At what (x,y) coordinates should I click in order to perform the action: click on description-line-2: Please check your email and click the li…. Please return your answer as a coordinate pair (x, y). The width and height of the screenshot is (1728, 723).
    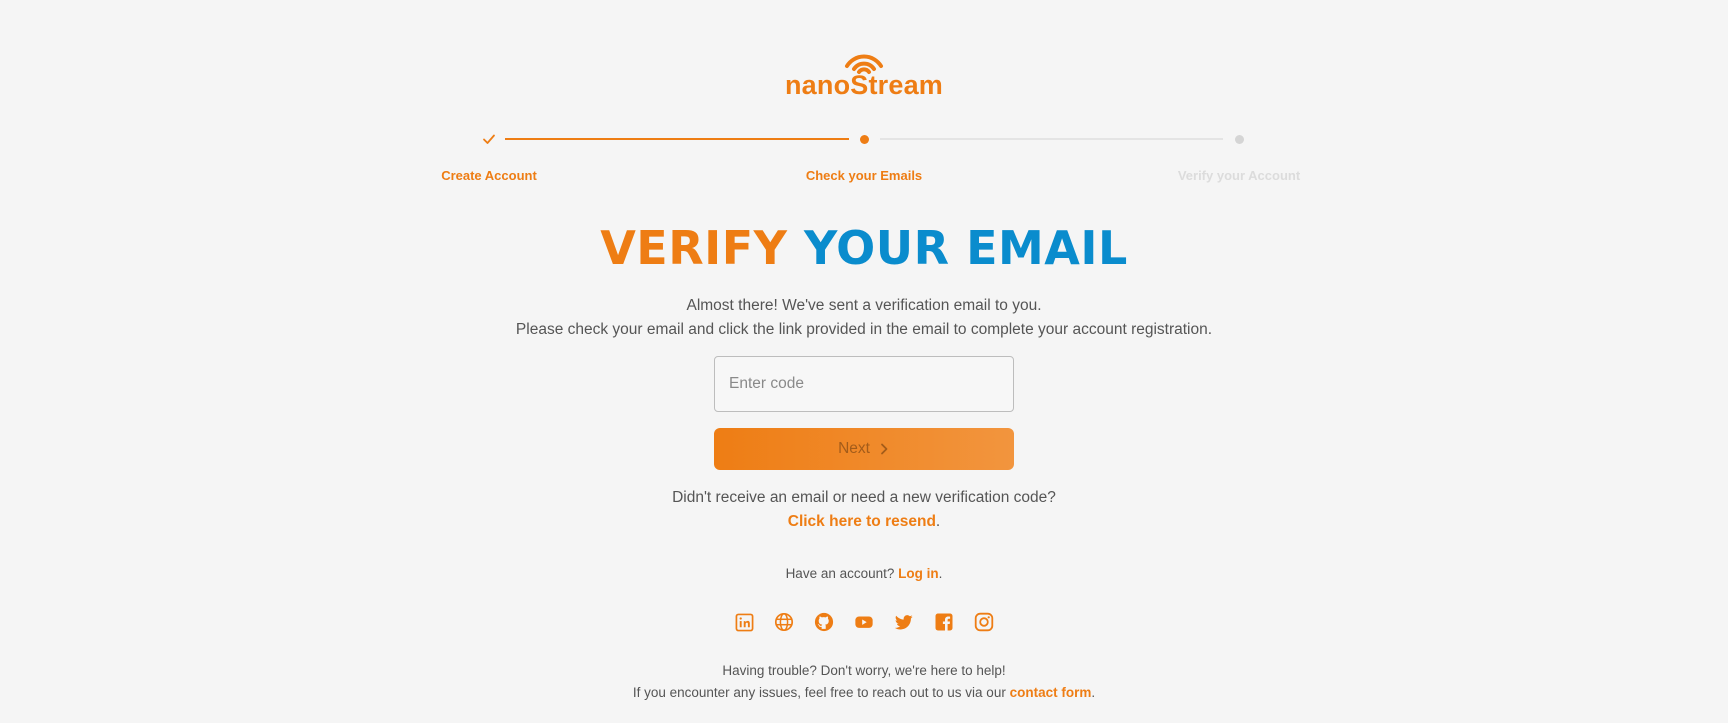
    Looking at the image, I should click on (864, 329).